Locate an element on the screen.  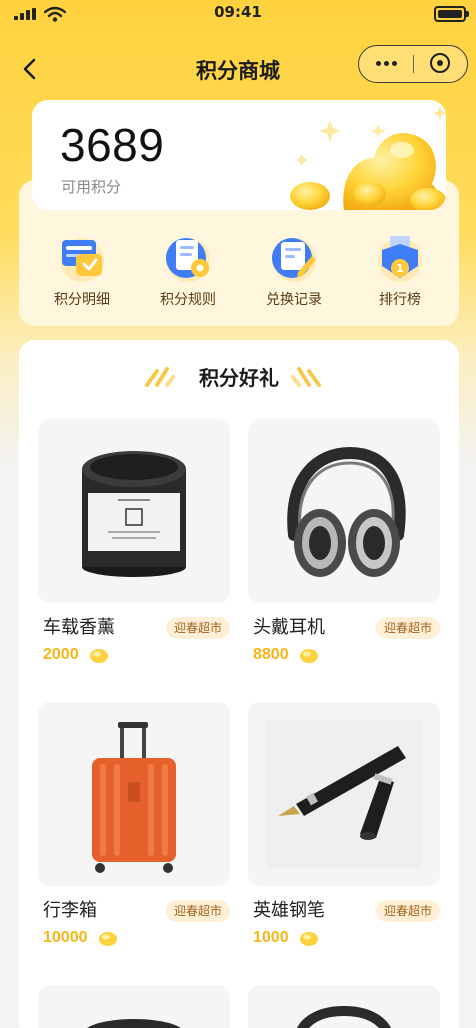
menu-label: 积分规则 is located at coordinates (188, 300).